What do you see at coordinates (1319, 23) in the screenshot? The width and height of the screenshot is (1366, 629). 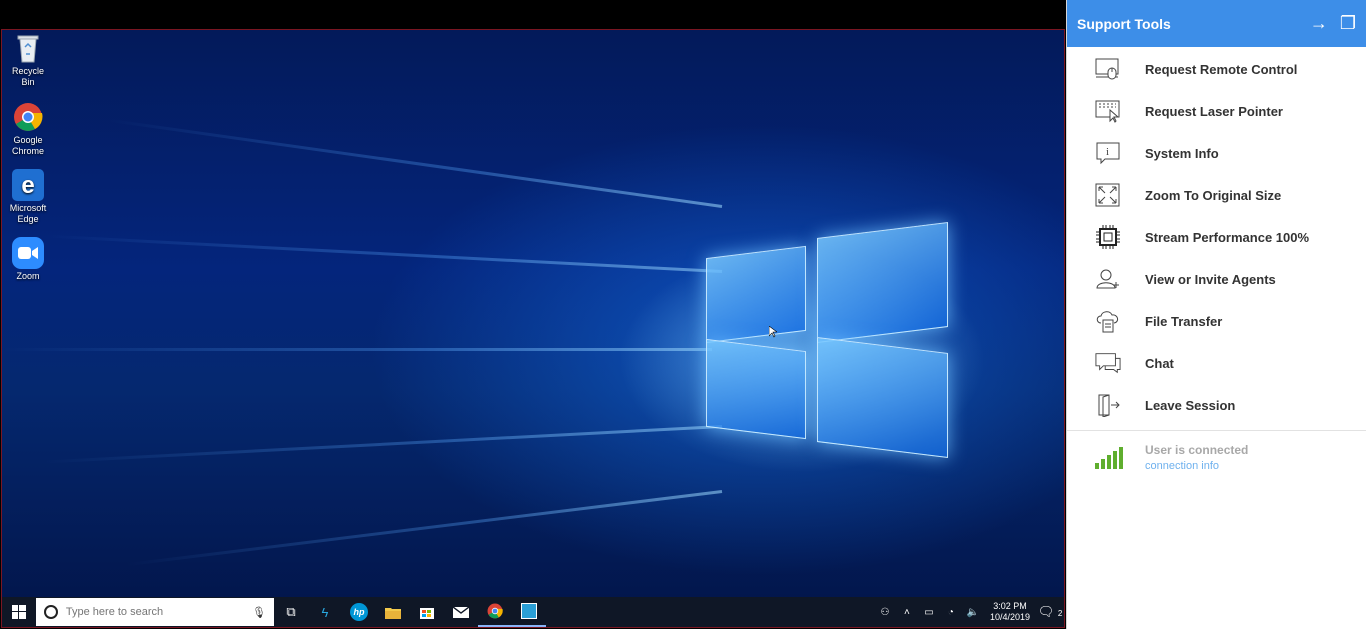 I see `collapse-panel-icon: →` at bounding box center [1319, 23].